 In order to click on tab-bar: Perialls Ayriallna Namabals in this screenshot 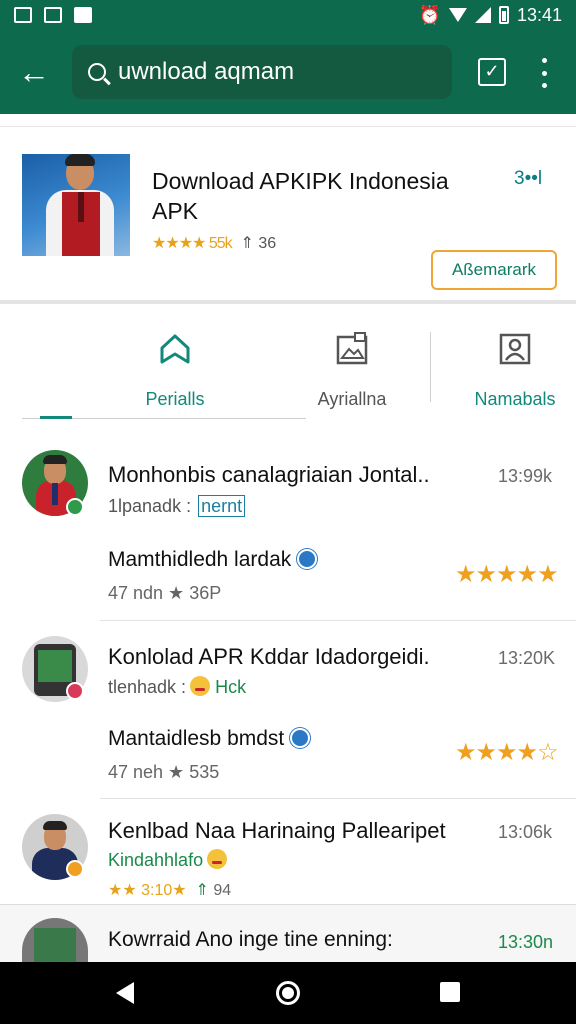, I will do `click(288, 370)`.